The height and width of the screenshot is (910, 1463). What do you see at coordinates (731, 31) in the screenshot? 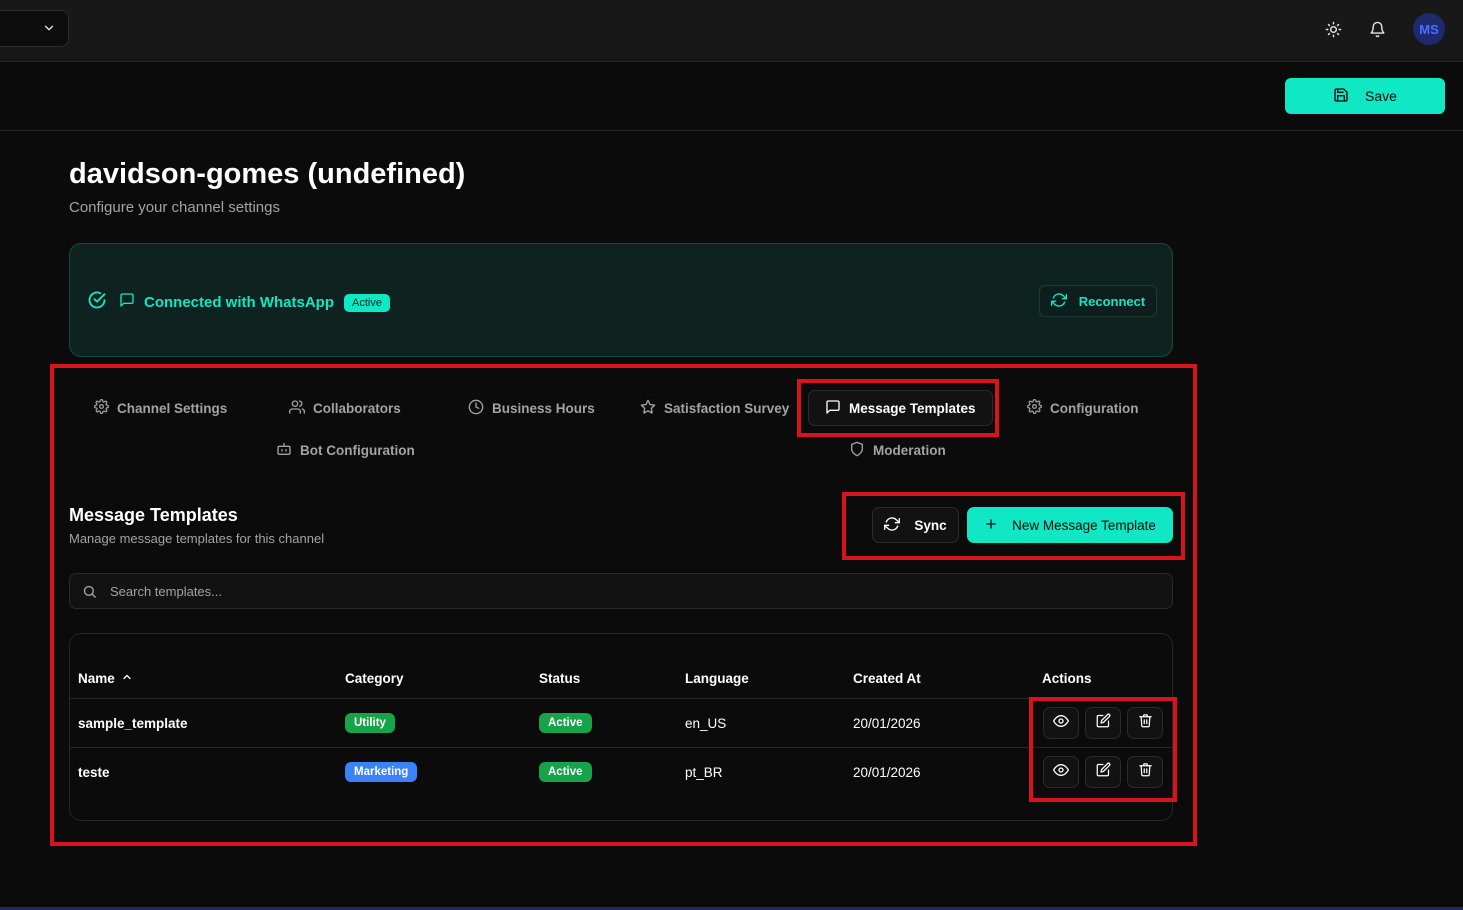
I see `top-bar: MS` at bounding box center [731, 31].